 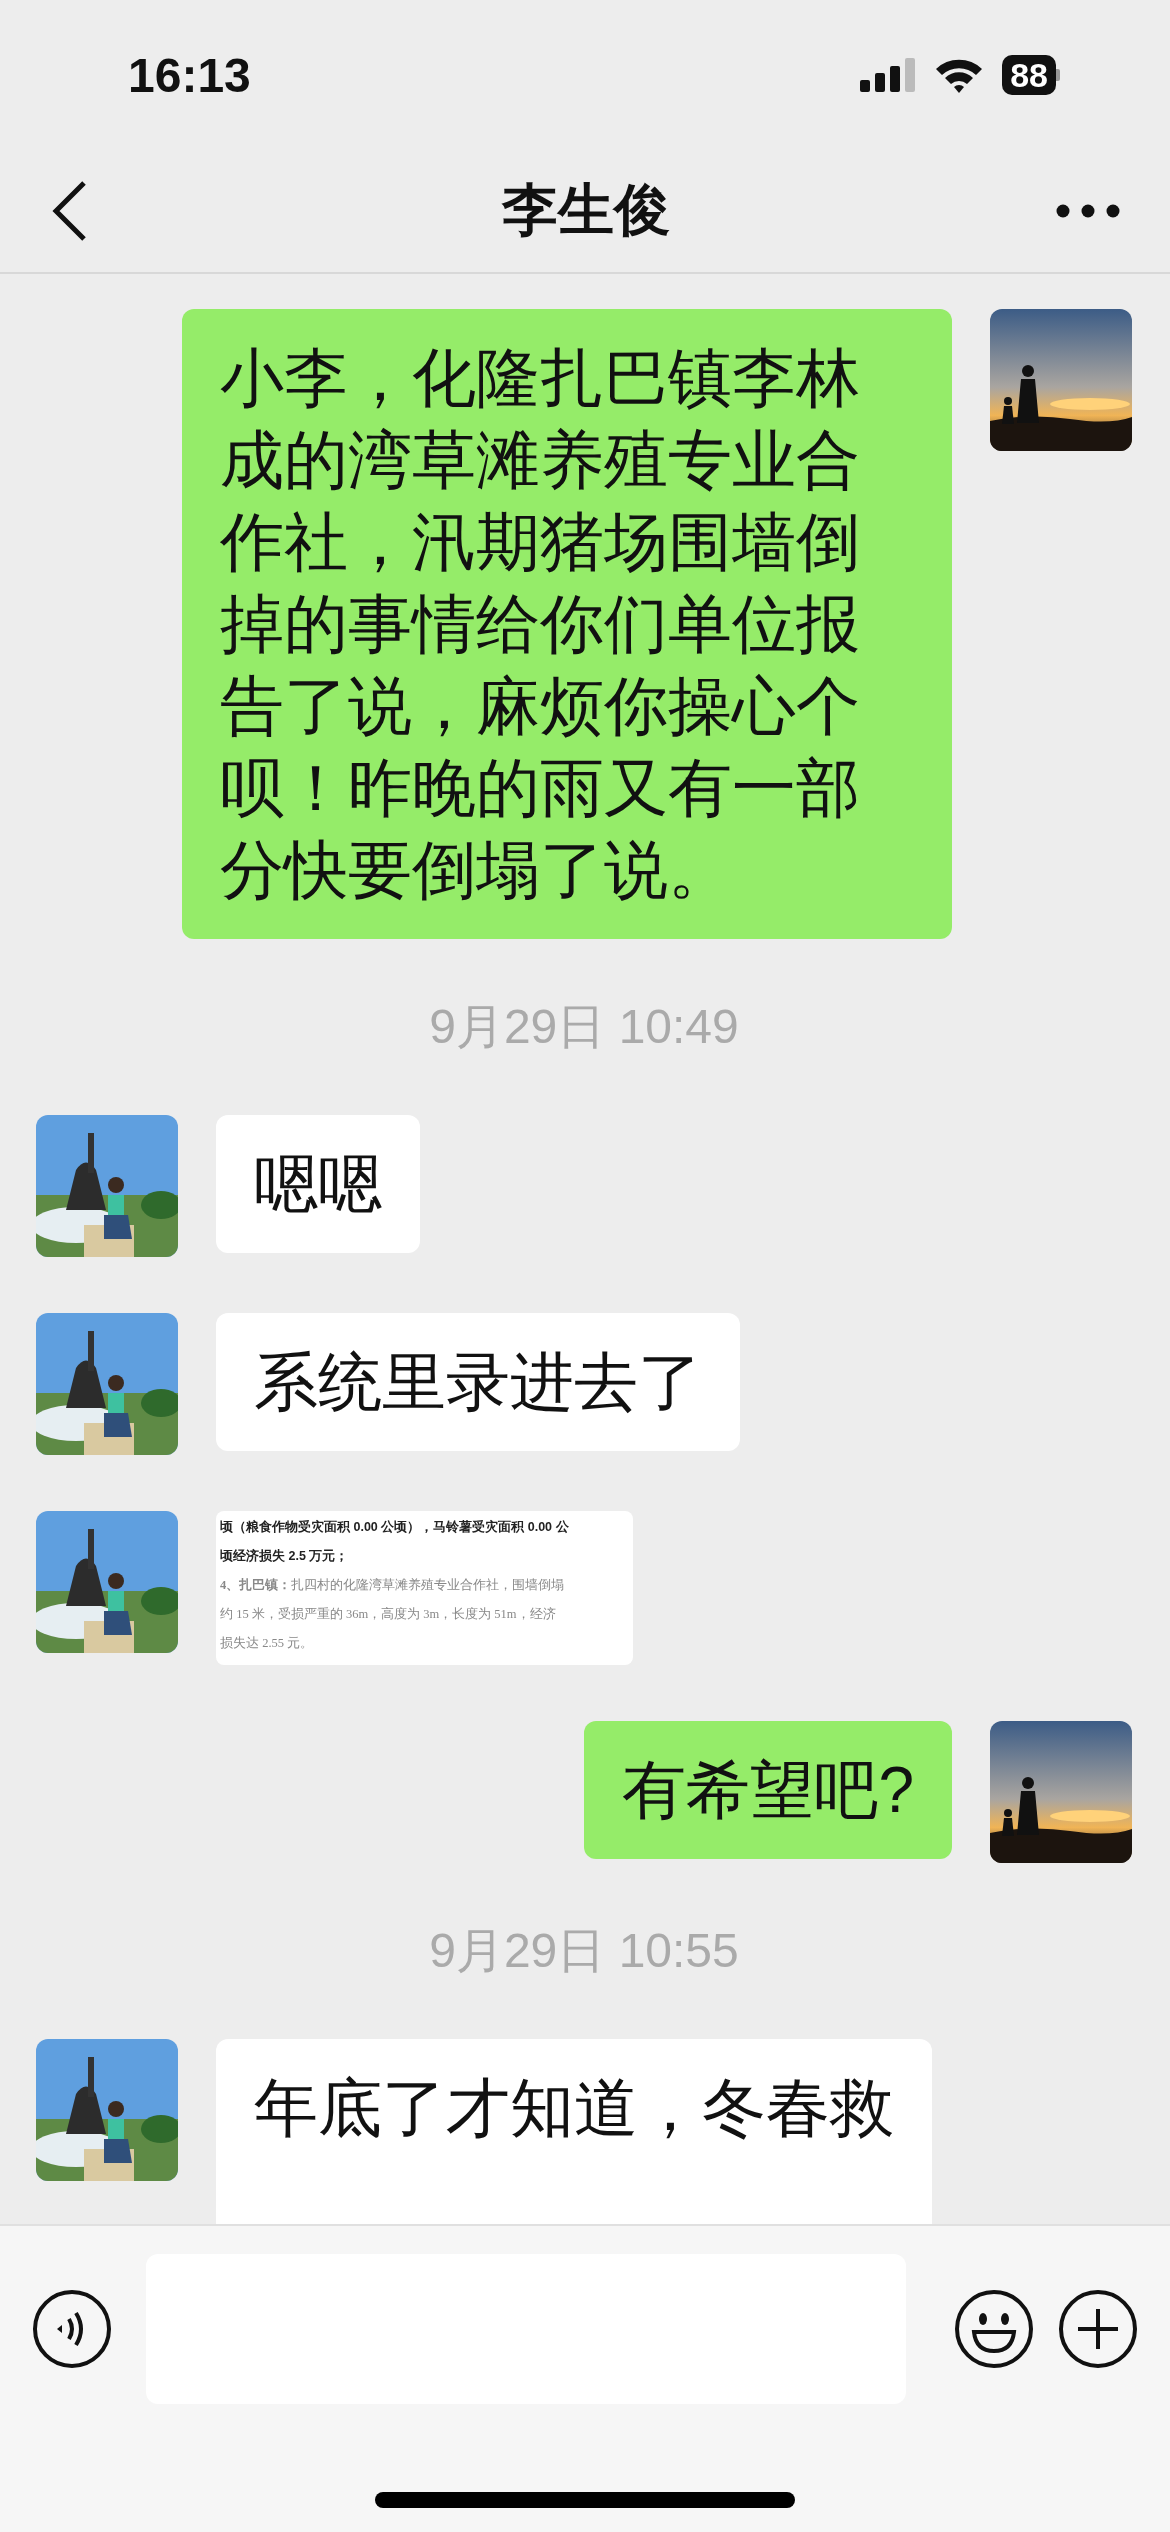 What do you see at coordinates (768, 1790) in the screenshot?
I see `message-bubble: 有希望吧?` at bounding box center [768, 1790].